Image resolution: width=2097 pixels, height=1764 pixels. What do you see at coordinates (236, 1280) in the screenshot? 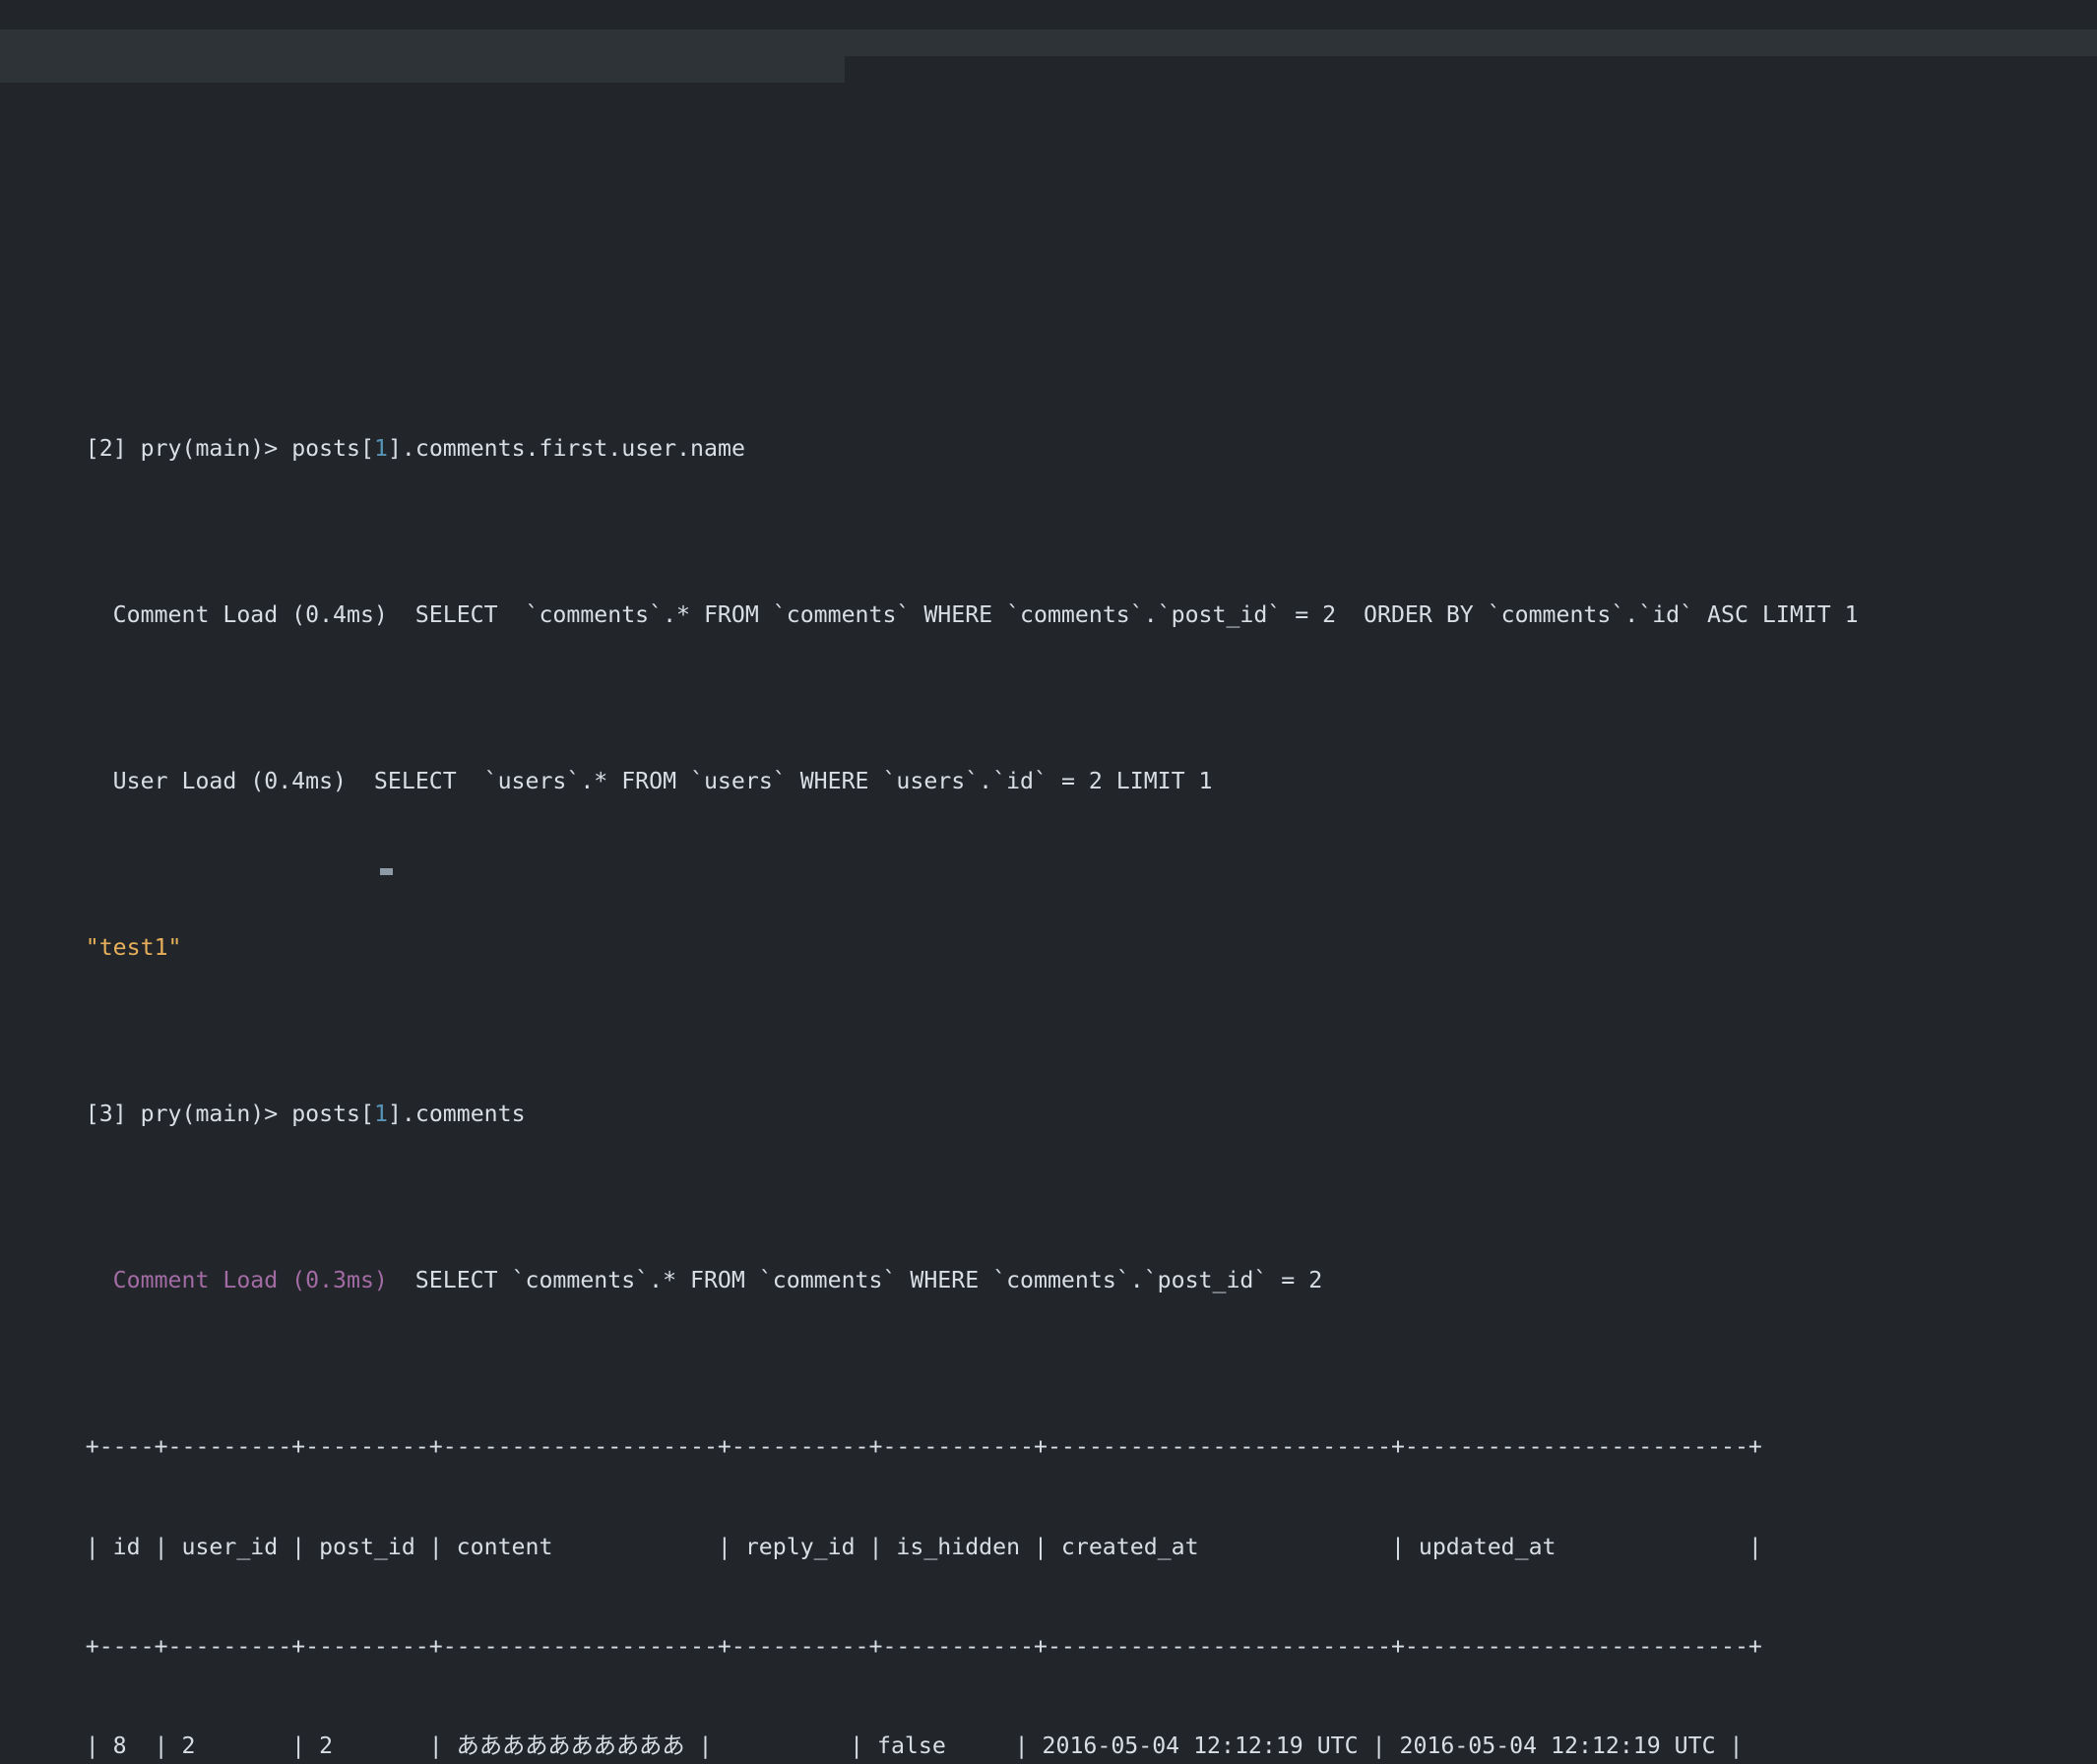
I see `sql-label: Comment Load (0.3ms)` at bounding box center [236, 1280].